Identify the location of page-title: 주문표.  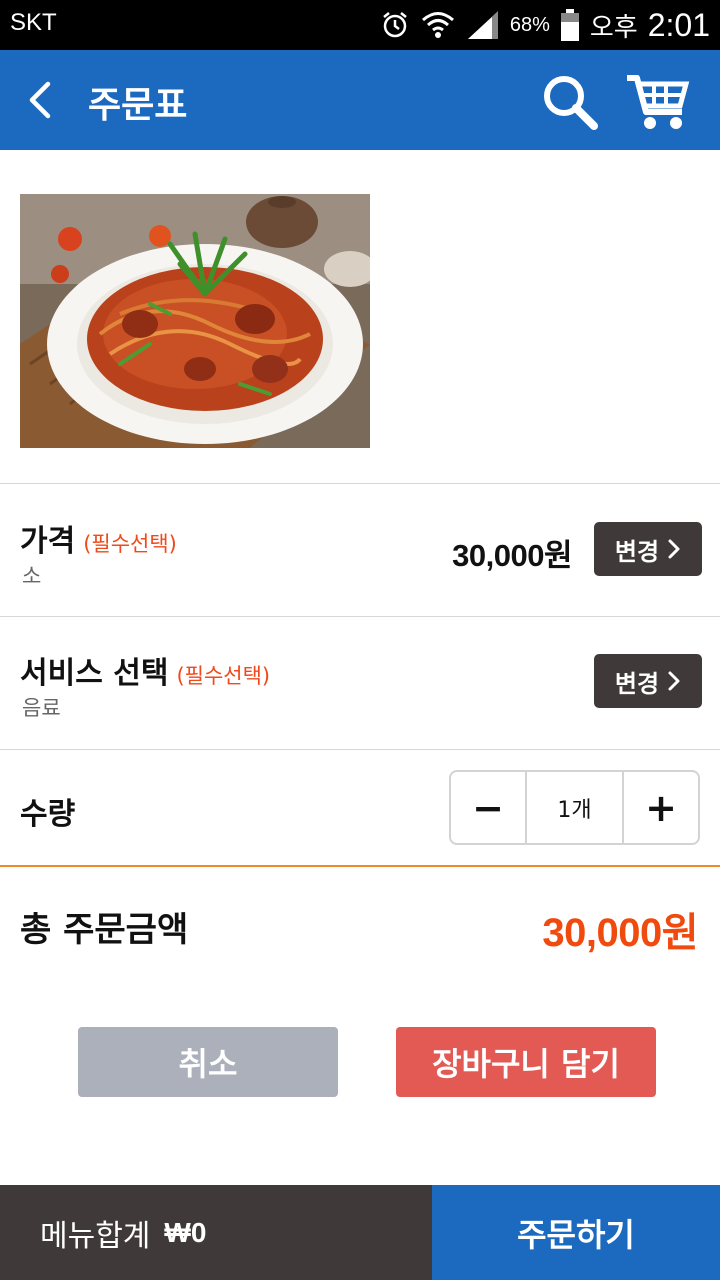
(138, 105).